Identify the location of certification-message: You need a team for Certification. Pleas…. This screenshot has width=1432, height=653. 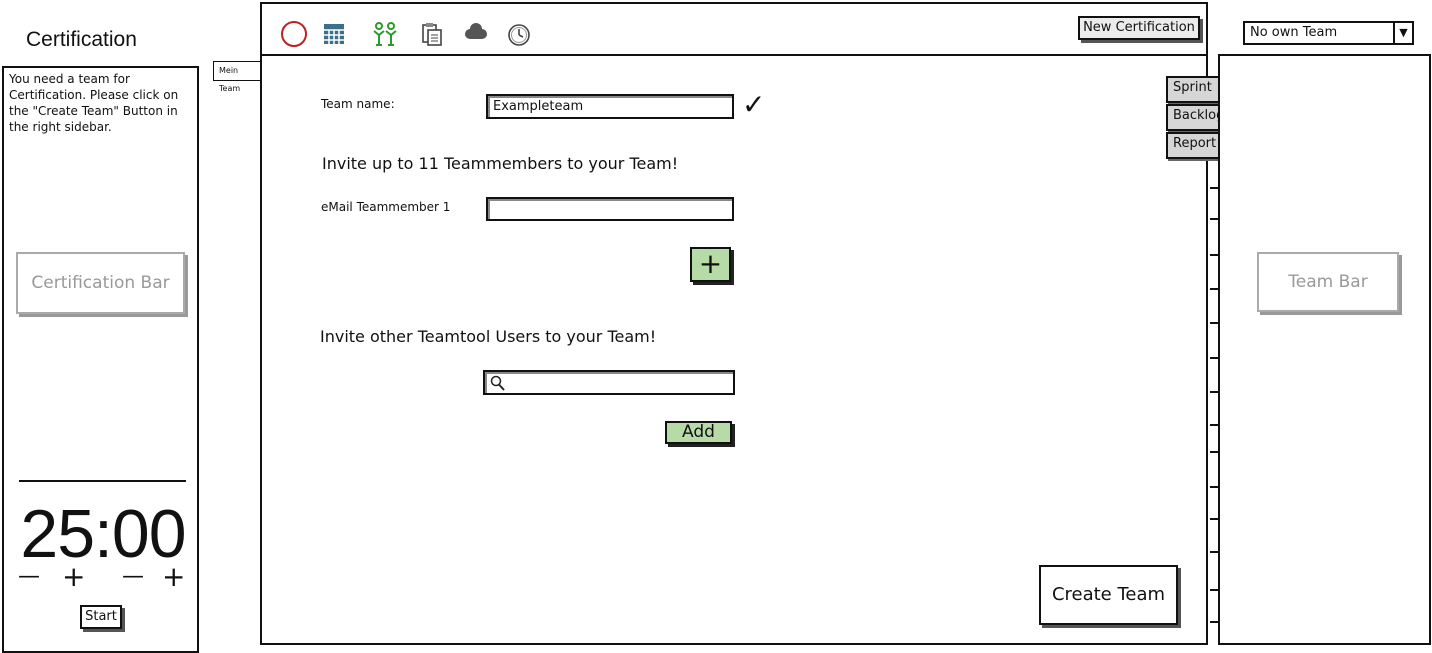
(94, 103).